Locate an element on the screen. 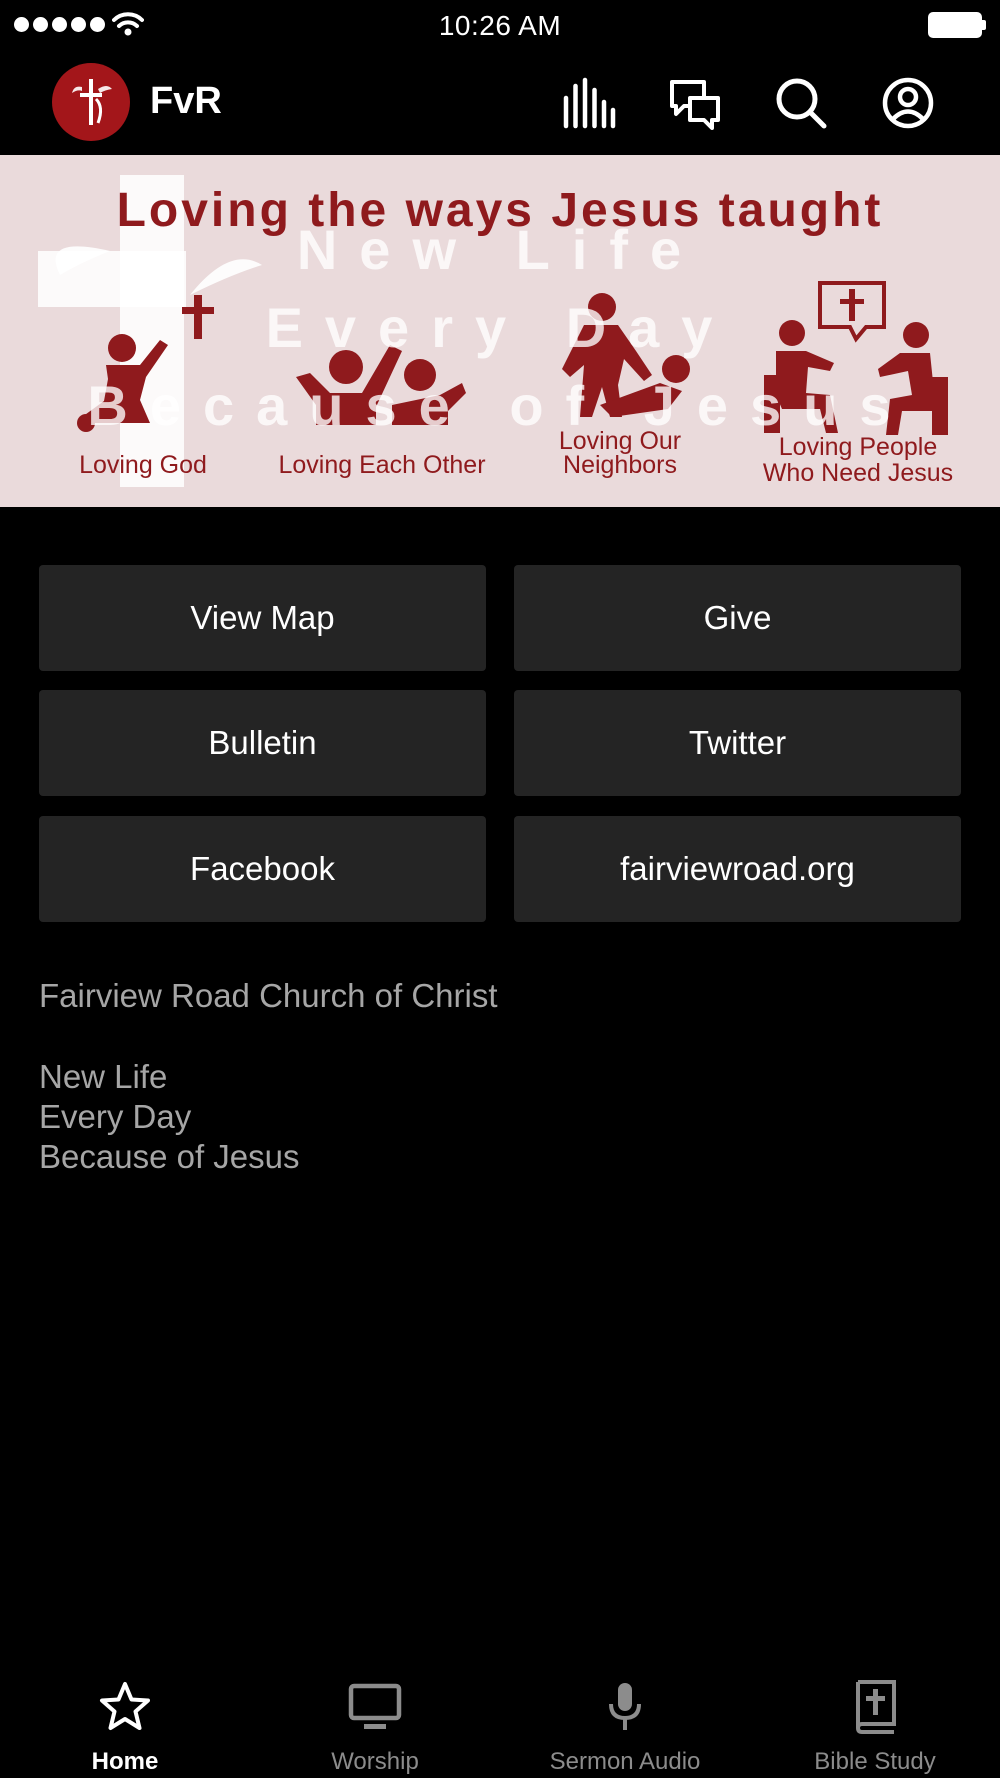  tab-bar: Home Worship Sermon Audio Bible Study is located at coordinates (500, 1719).